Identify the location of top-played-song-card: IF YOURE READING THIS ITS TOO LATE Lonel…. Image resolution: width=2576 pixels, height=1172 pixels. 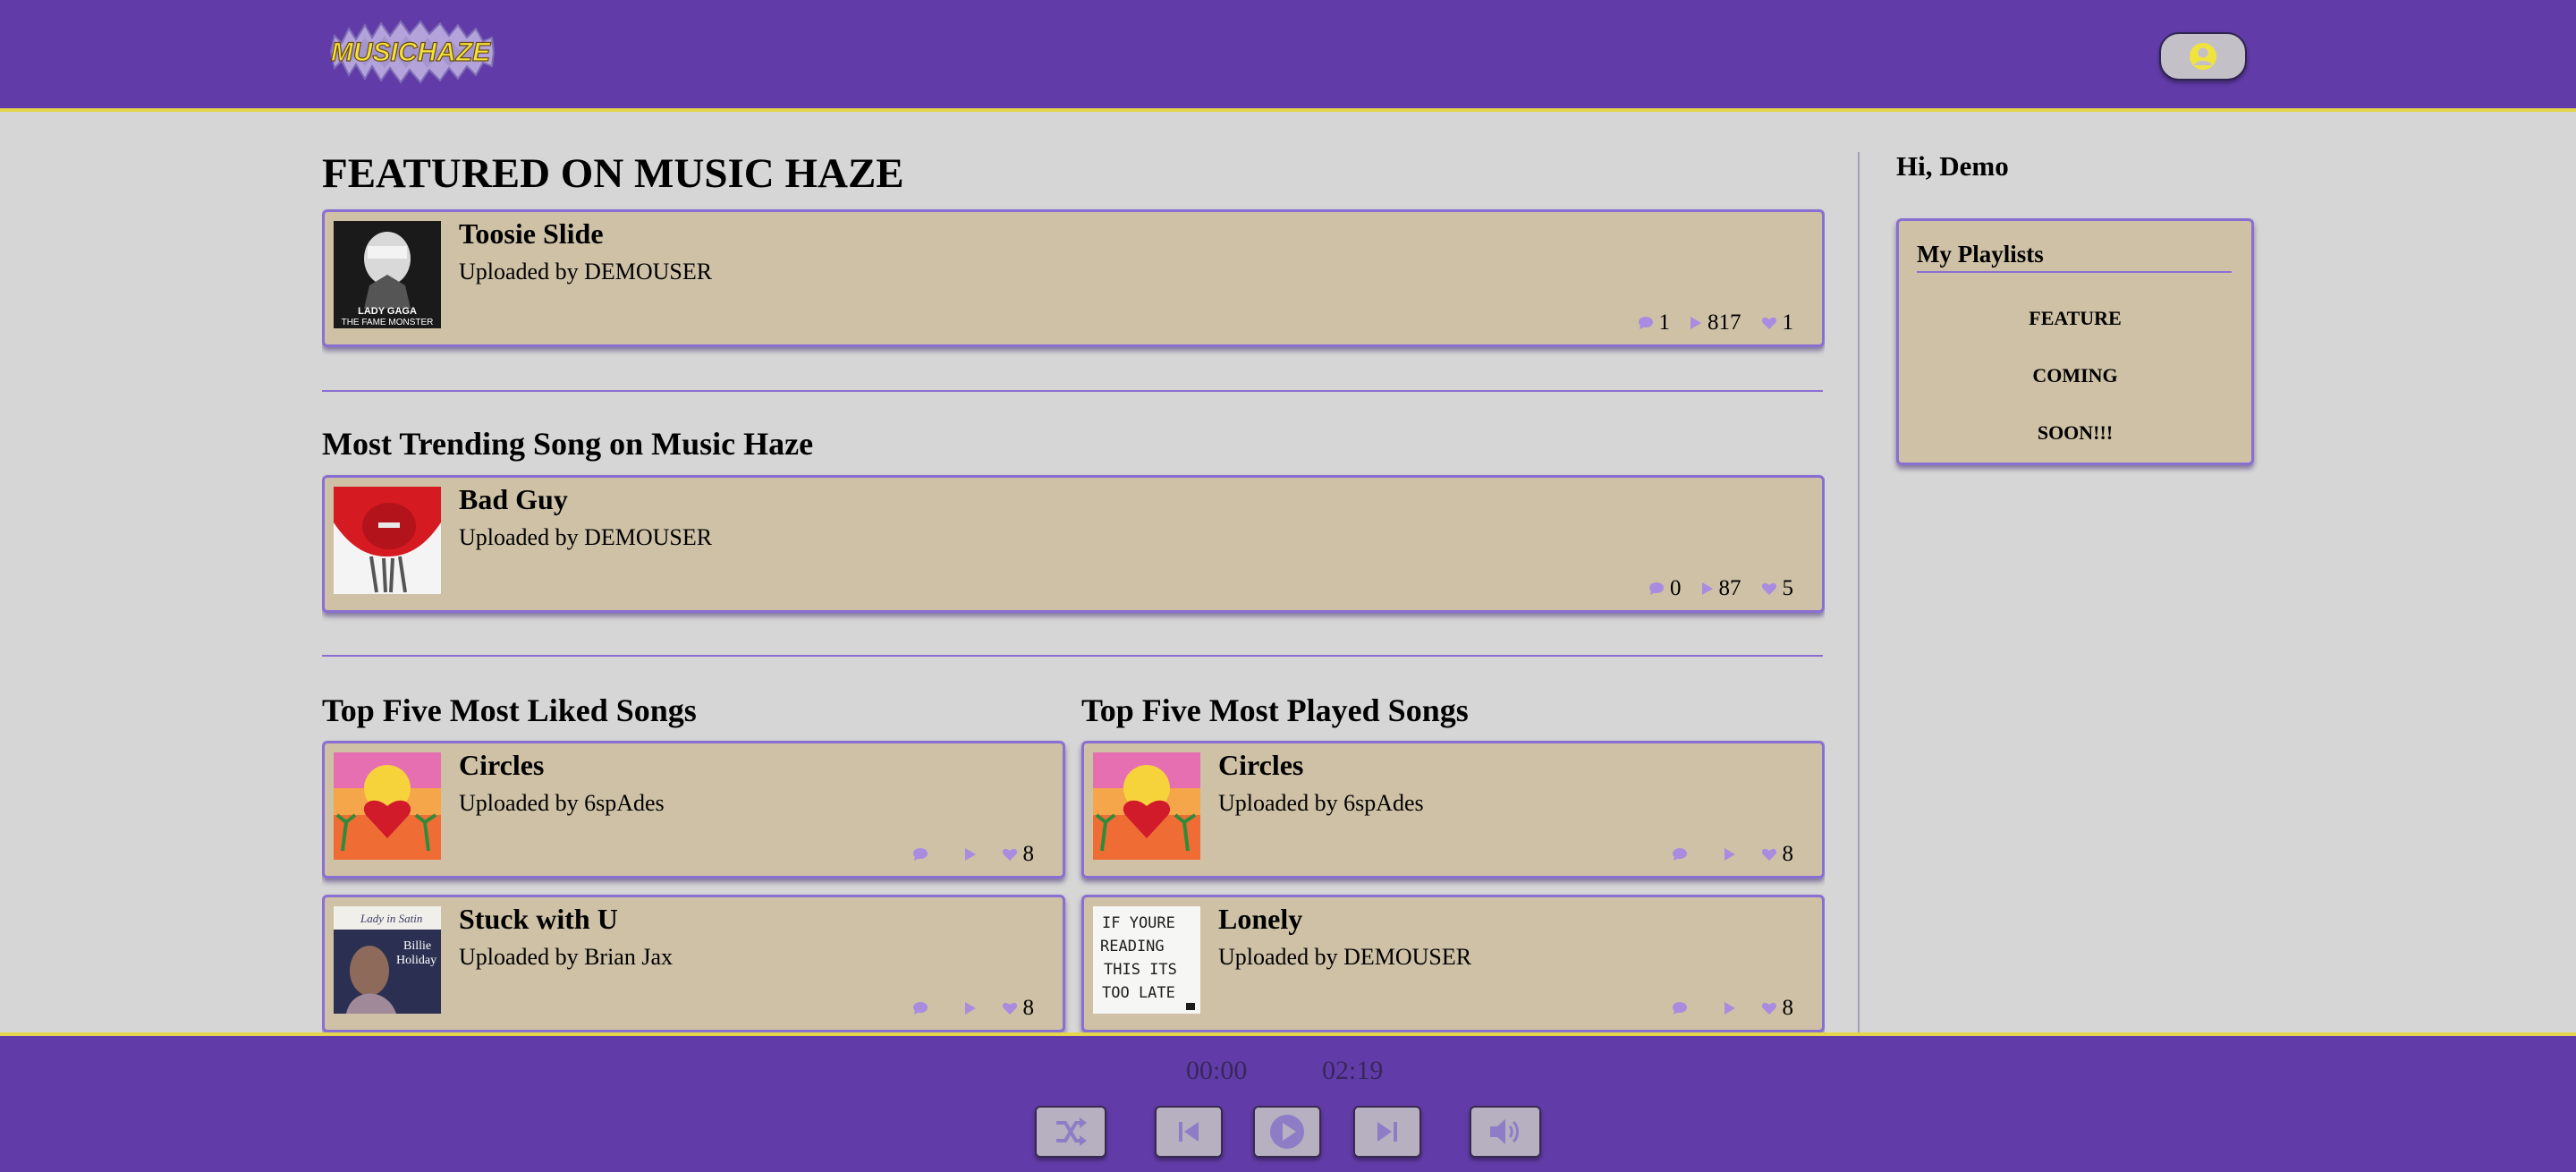
(1453, 963).